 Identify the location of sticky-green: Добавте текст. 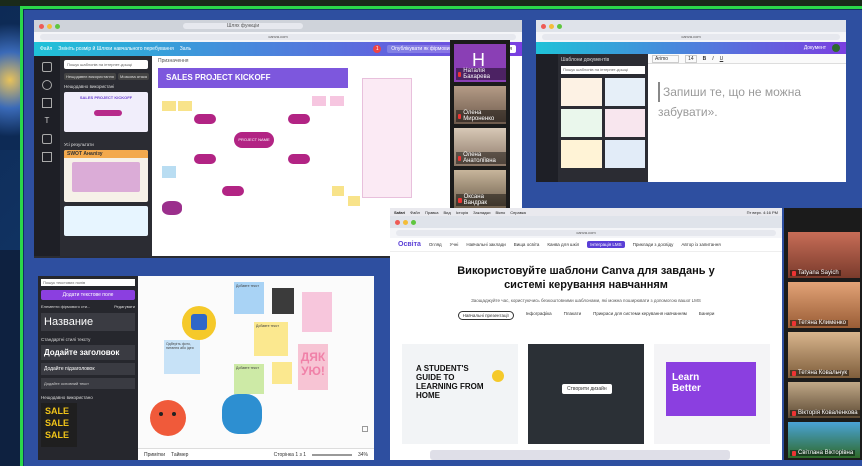
(249, 379).